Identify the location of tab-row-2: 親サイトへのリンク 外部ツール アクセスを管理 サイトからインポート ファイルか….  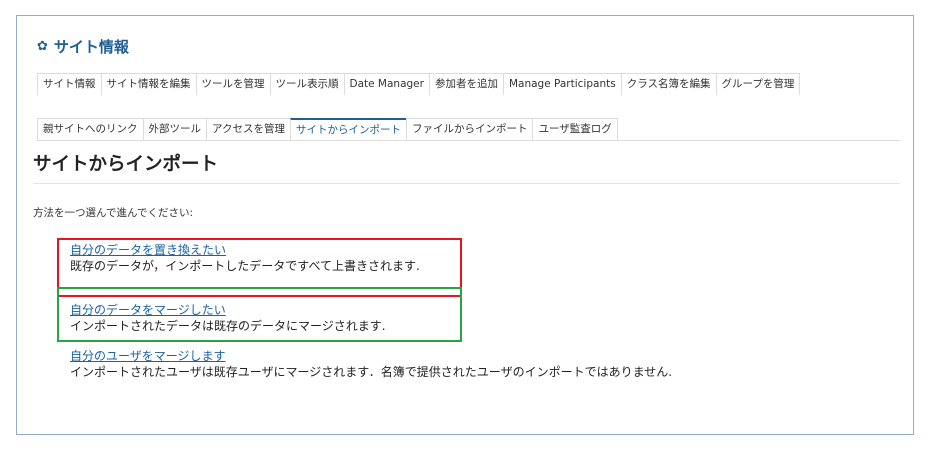
(327, 129).